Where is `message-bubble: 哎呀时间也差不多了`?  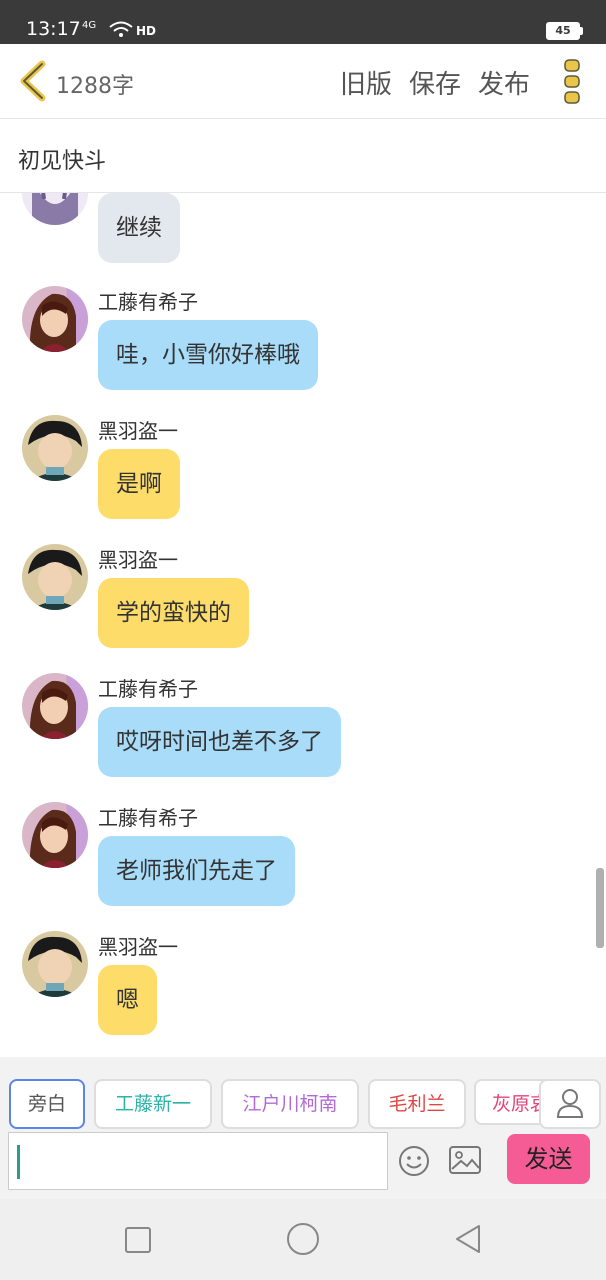
message-bubble: 哎呀时间也差不多了 is located at coordinates (219, 742).